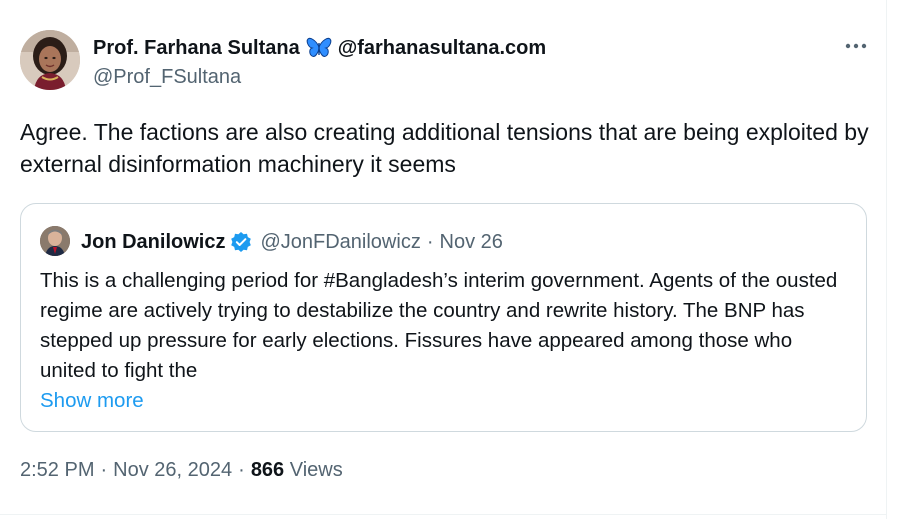 The width and height of the screenshot is (899, 519). Describe the element at coordinates (172, 470) in the screenshot. I see `tweet-date: Nov 26, 2024` at that location.